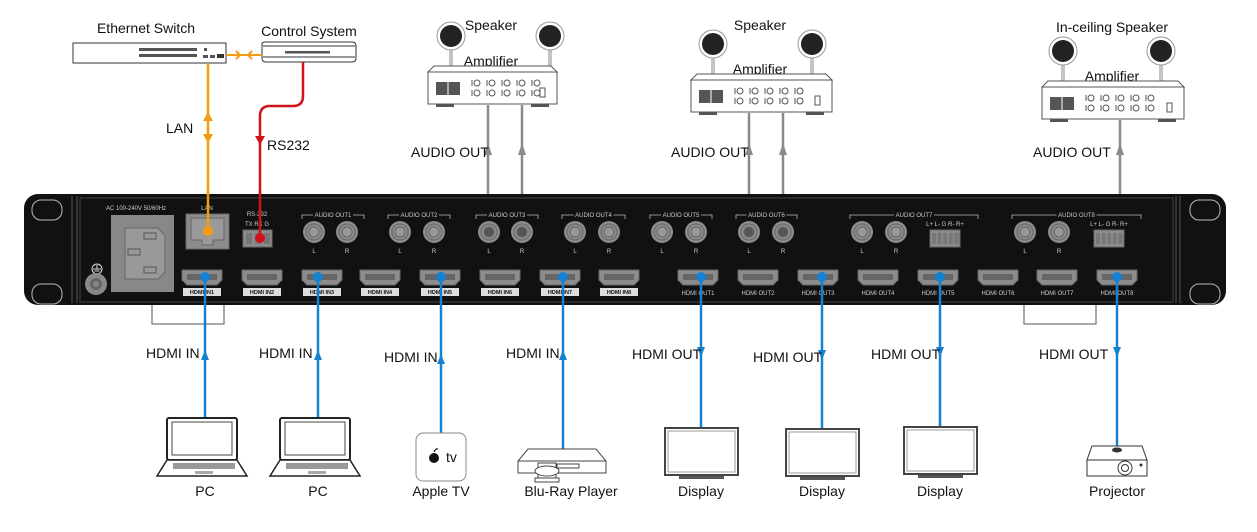 The image size is (1257, 532). What do you see at coordinates (681, 216) in the screenshot?
I see `audio-out-label: AUDIO OUT5` at bounding box center [681, 216].